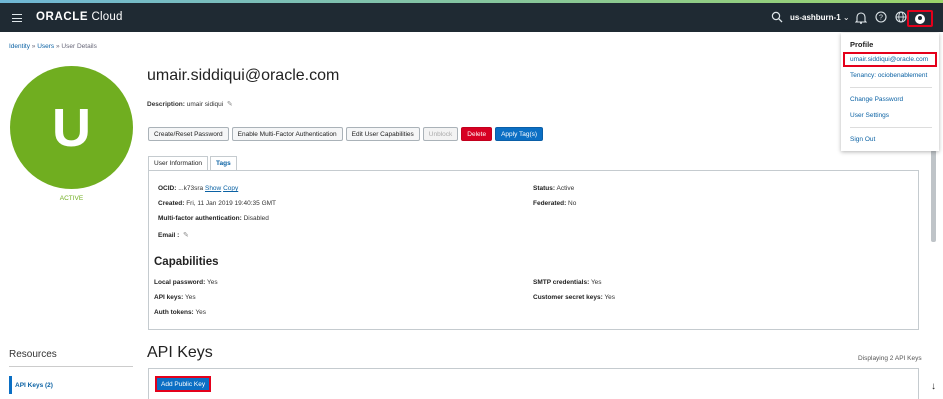 Image resolution: width=943 pixels, height=399 pixels. What do you see at coordinates (180, 352) in the screenshot?
I see `api-keys-heading: API Keys` at bounding box center [180, 352].